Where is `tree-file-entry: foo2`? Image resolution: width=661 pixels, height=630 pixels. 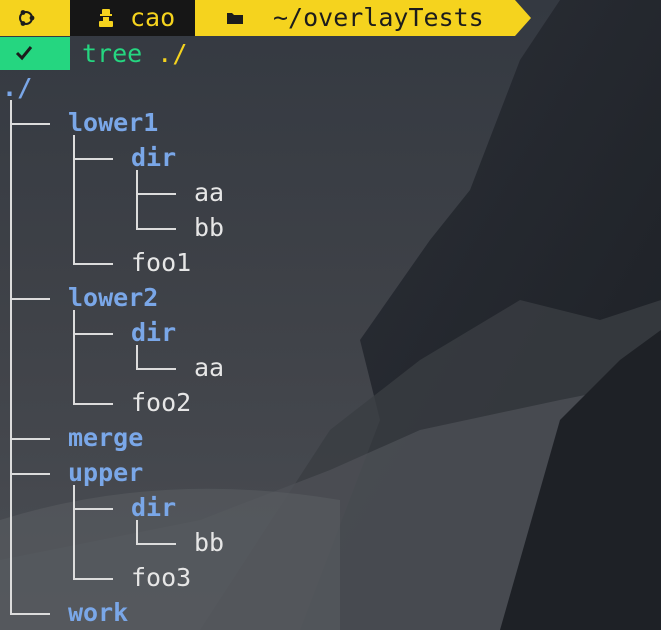
tree-file-entry: foo2 is located at coordinates (161, 402).